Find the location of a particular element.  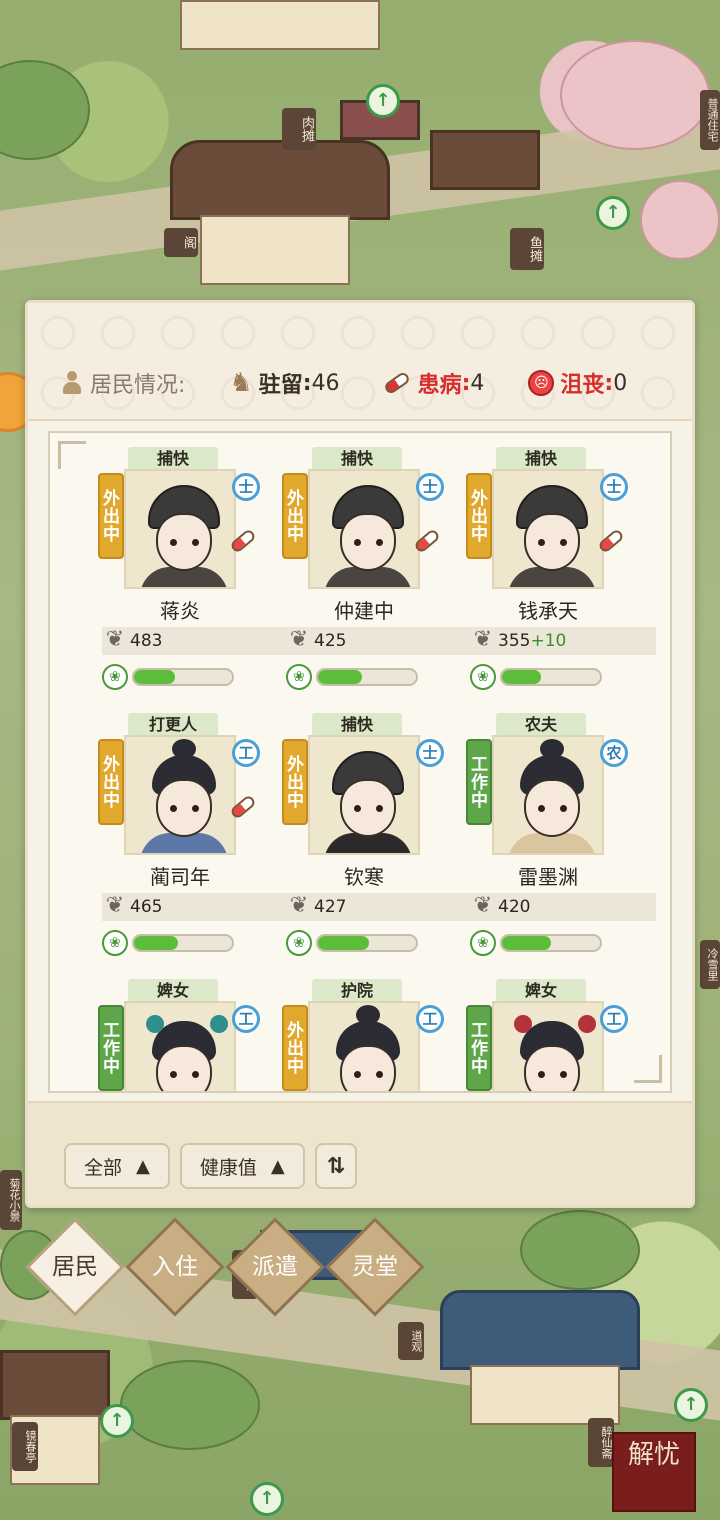

health-value: 355 is located at coordinates (514, 641).